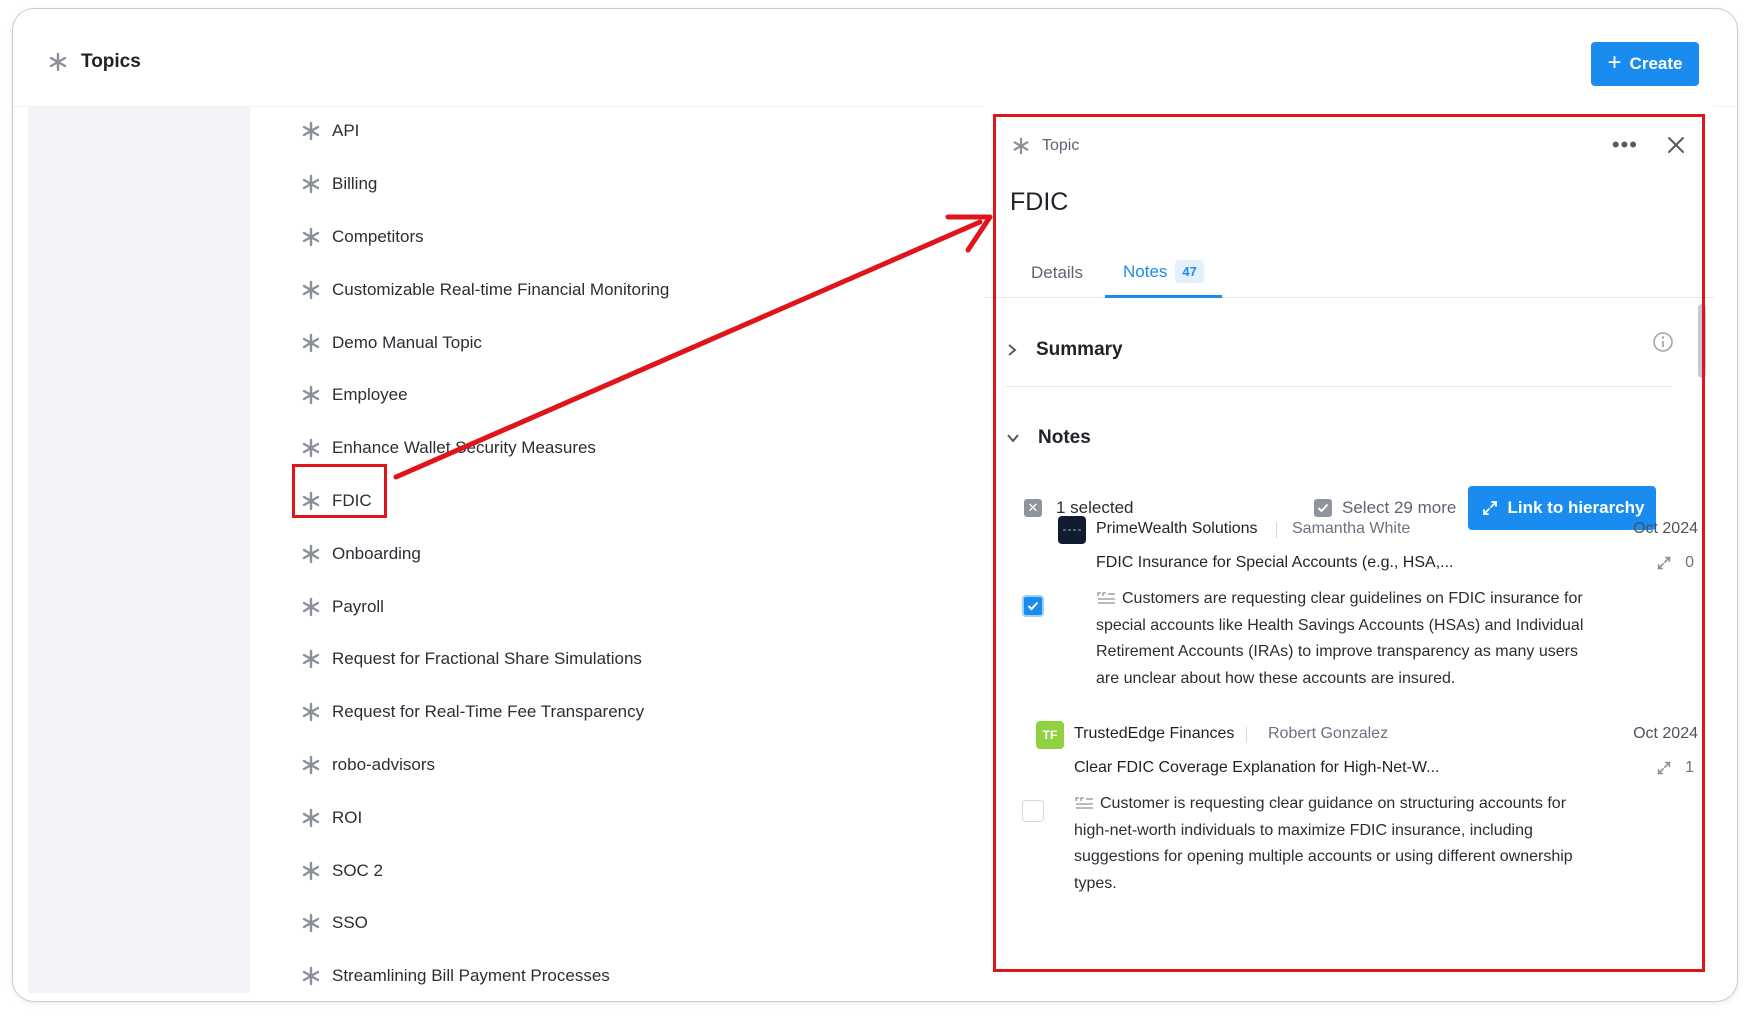  What do you see at coordinates (1323, 508) in the screenshot?
I see `checkbox-icon` at bounding box center [1323, 508].